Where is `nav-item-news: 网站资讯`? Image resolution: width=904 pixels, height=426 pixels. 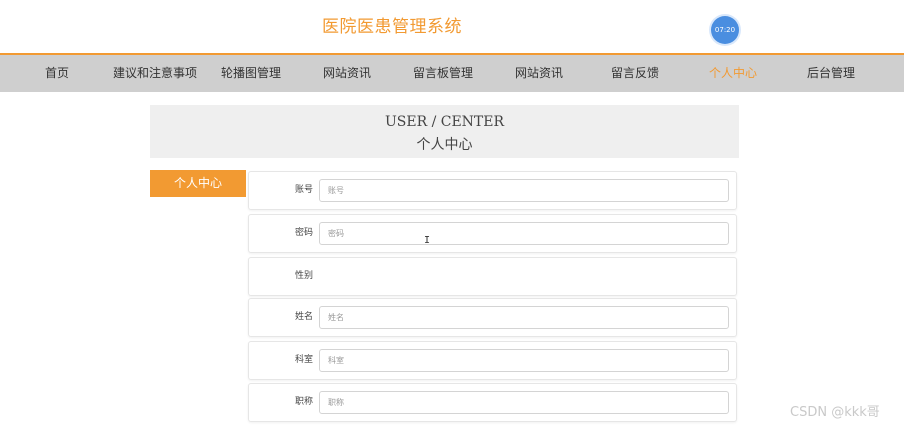
nav-item-news: 网站资讯 is located at coordinates (347, 73).